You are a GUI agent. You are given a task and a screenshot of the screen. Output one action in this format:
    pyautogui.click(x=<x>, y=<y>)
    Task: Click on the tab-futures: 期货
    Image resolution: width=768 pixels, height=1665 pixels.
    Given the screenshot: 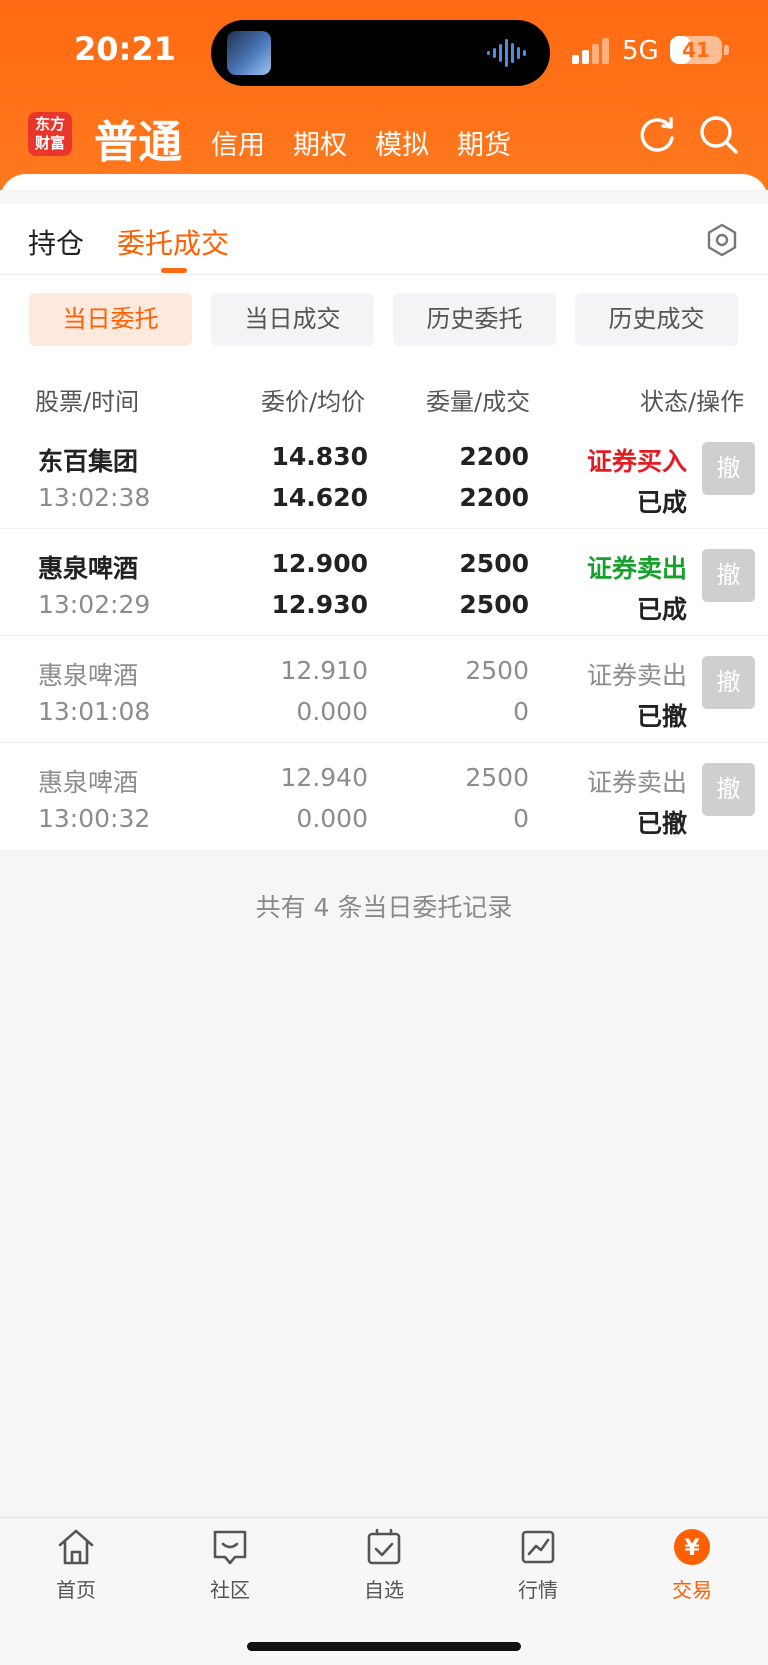 What is the action you would take?
    pyautogui.click(x=484, y=142)
    